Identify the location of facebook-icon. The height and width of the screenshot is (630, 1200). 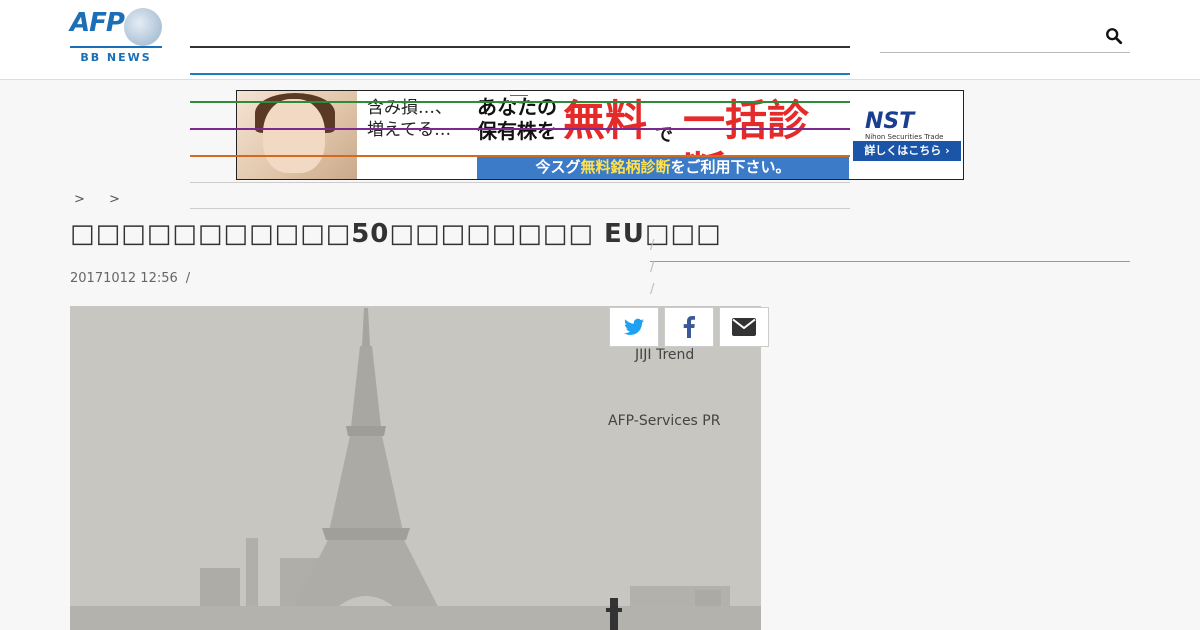
(689, 327).